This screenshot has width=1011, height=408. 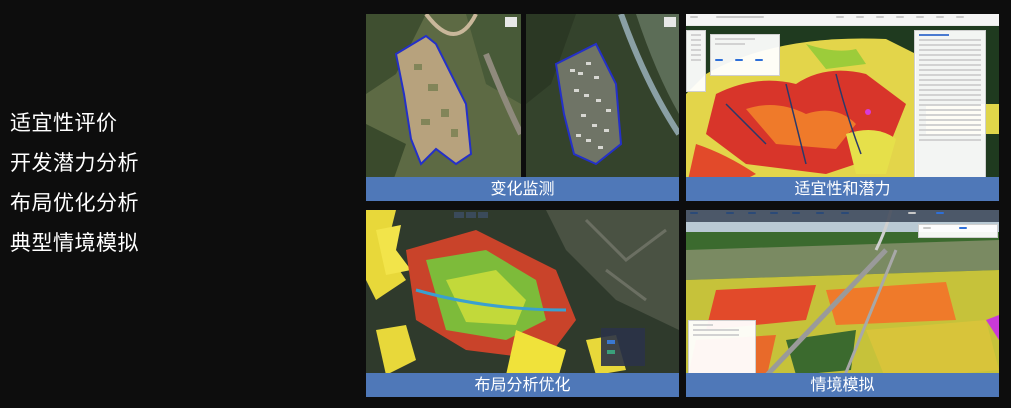 I want to click on panel-layout-optimization: 布局分析优化, so click(x=522, y=303).